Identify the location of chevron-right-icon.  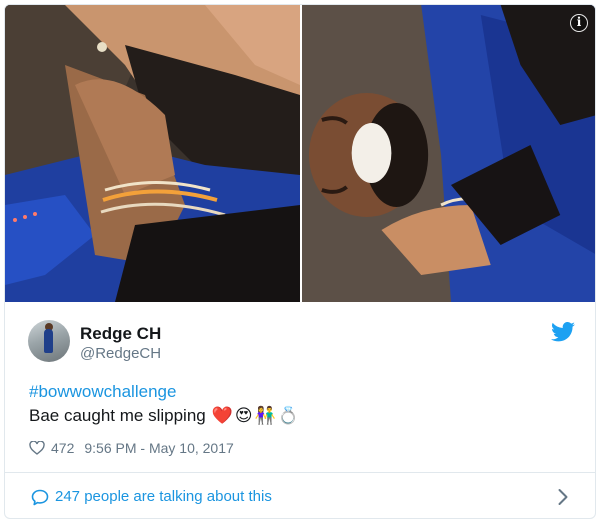
(563, 497).